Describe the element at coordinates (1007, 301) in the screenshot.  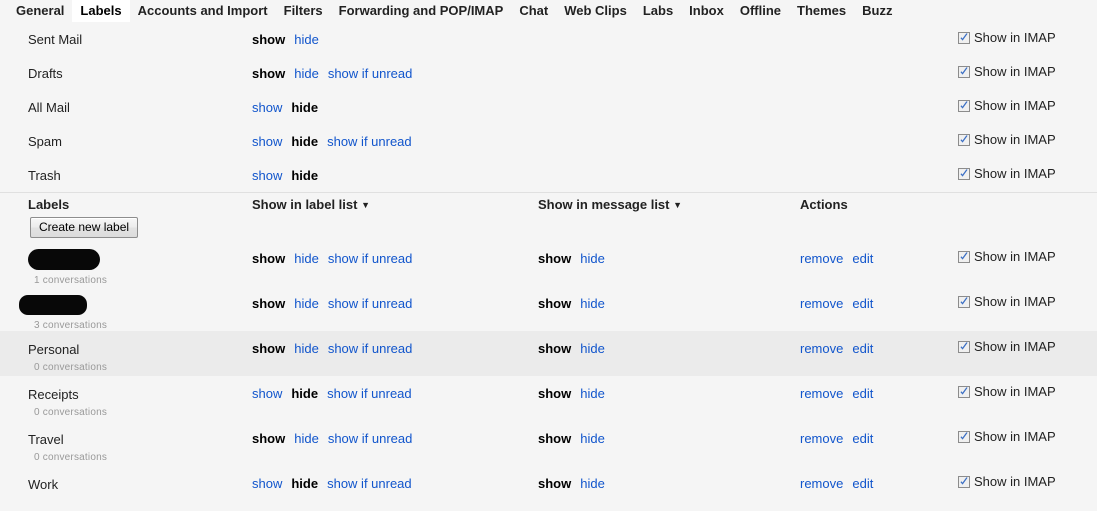
I see `show-in-imap-checkbox-lbl-1: Show in IMAP` at that location.